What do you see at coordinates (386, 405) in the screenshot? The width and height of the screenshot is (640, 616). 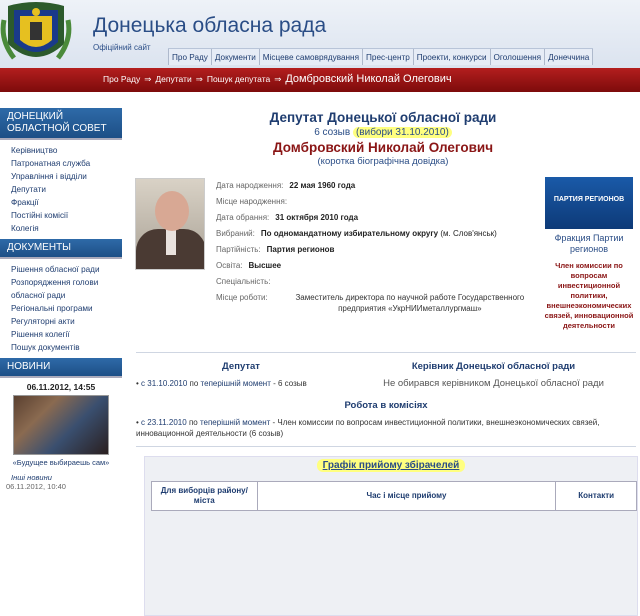 I see `commission-work-title: Робота в комісіях` at bounding box center [386, 405].